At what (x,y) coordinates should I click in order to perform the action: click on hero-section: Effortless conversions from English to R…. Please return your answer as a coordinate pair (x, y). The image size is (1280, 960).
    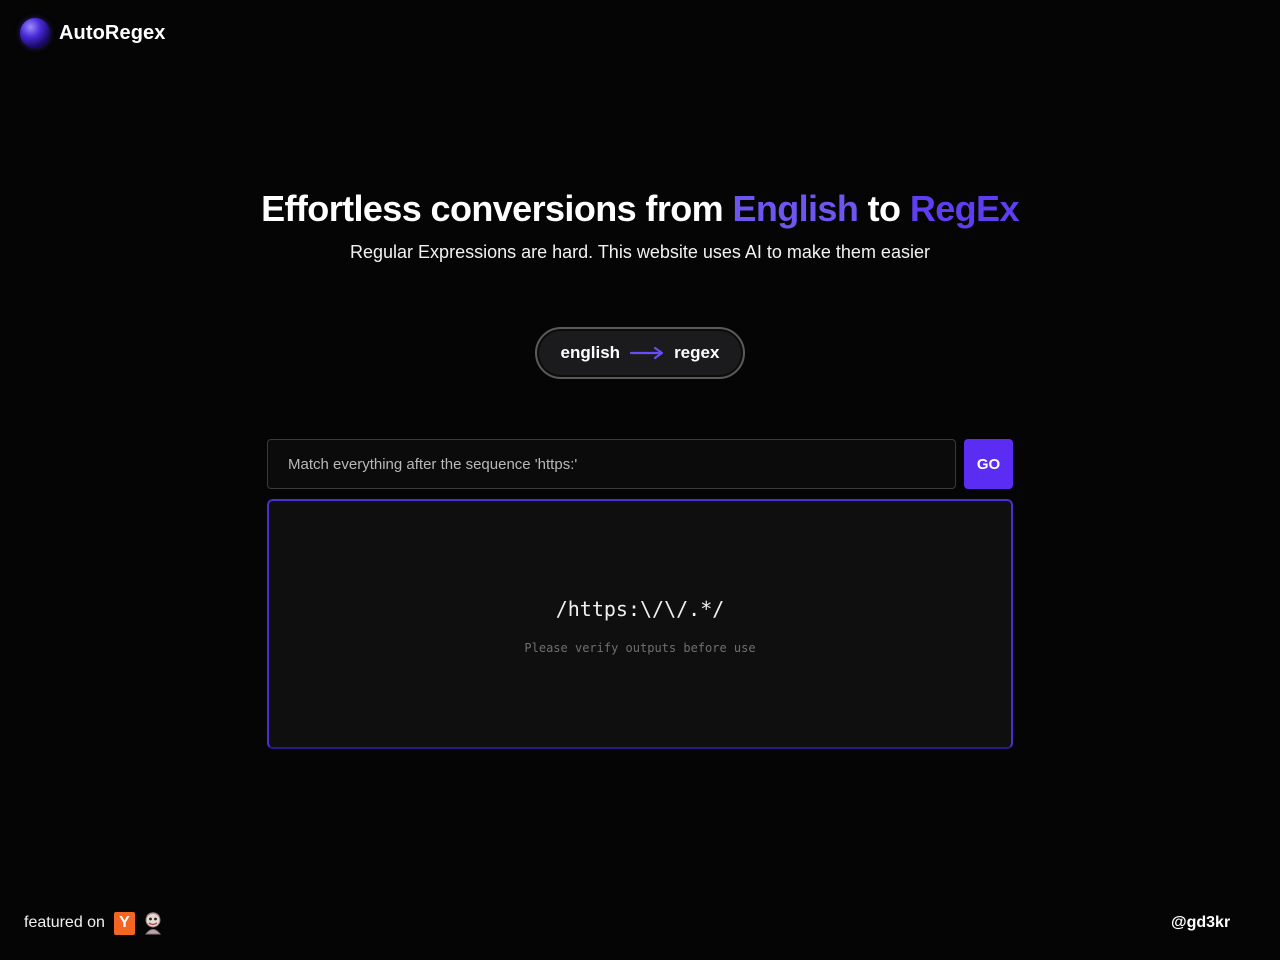
    Looking at the image, I should click on (640, 225).